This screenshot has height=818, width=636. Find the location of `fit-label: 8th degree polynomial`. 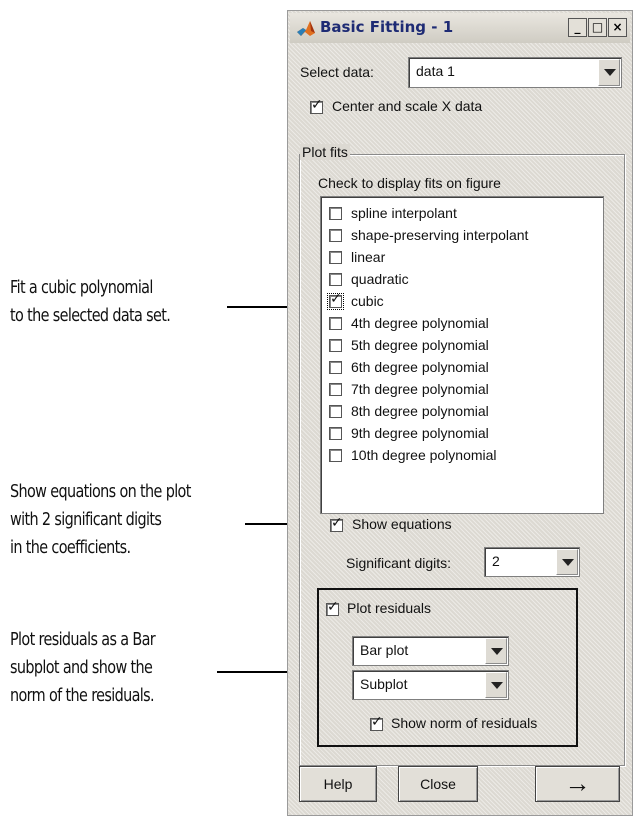

fit-label: 8th degree polynomial is located at coordinates (420, 411).